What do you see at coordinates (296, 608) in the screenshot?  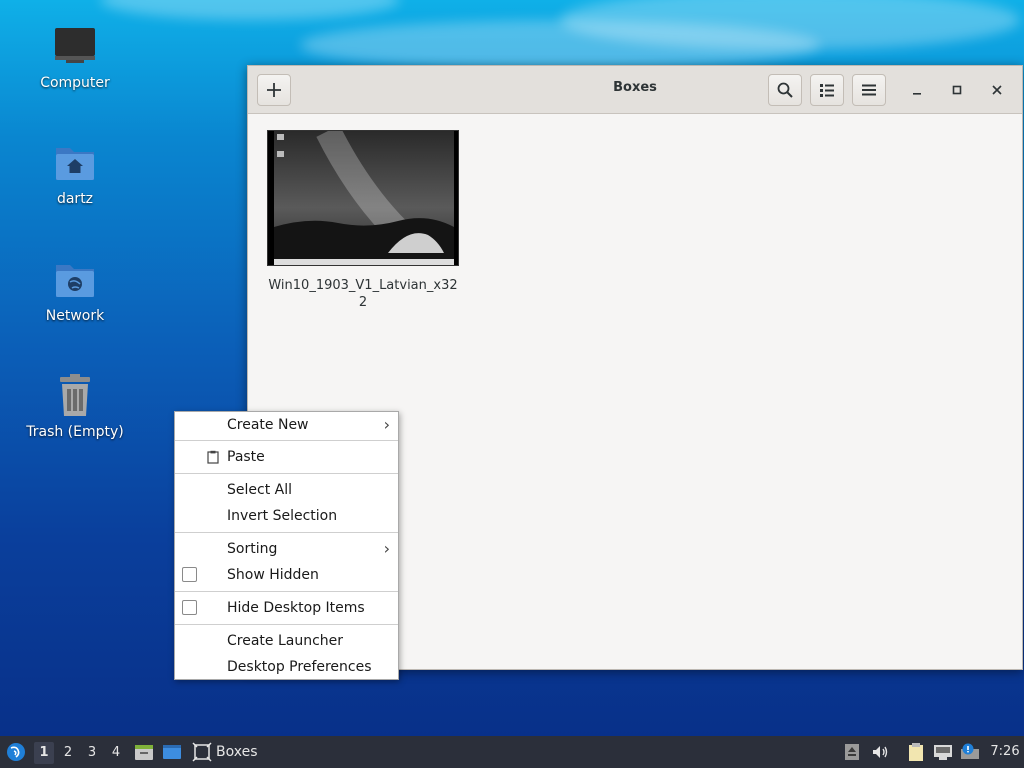 I see `menu-item-label: Hide Desktop Items` at bounding box center [296, 608].